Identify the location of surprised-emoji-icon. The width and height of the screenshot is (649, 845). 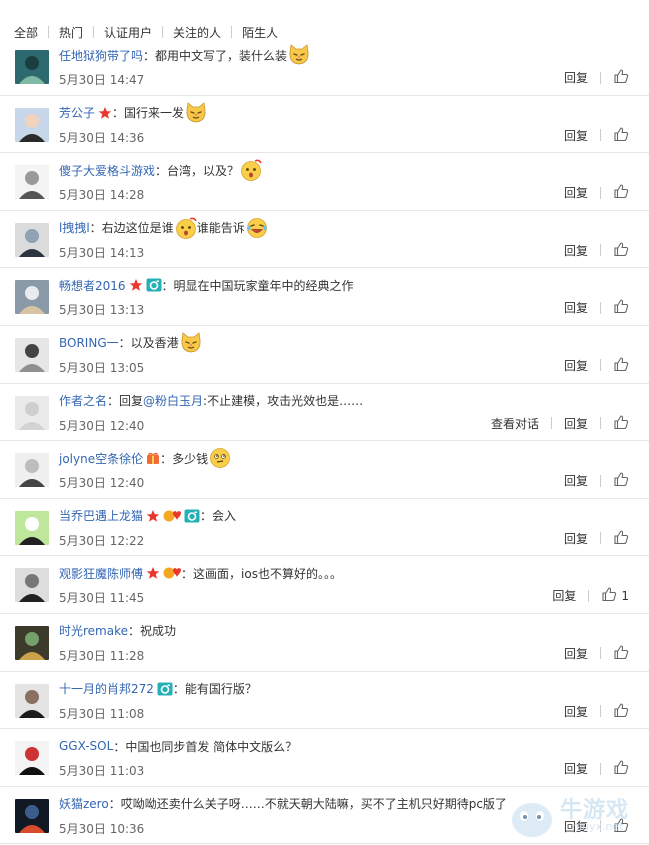
(251, 170).